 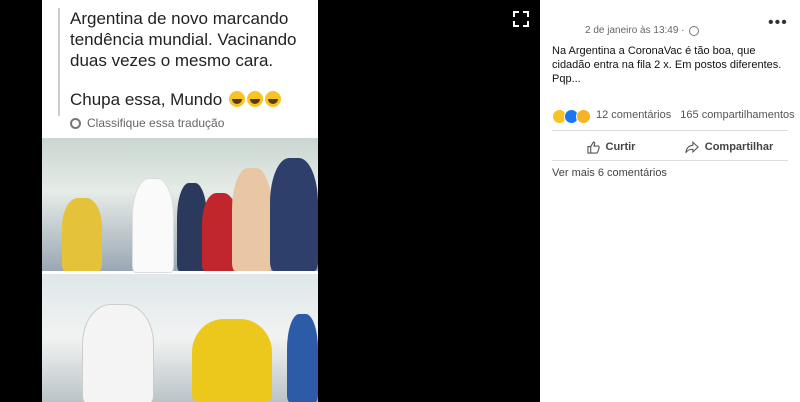 I want to click on gear-icon, so click(x=75, y=123).